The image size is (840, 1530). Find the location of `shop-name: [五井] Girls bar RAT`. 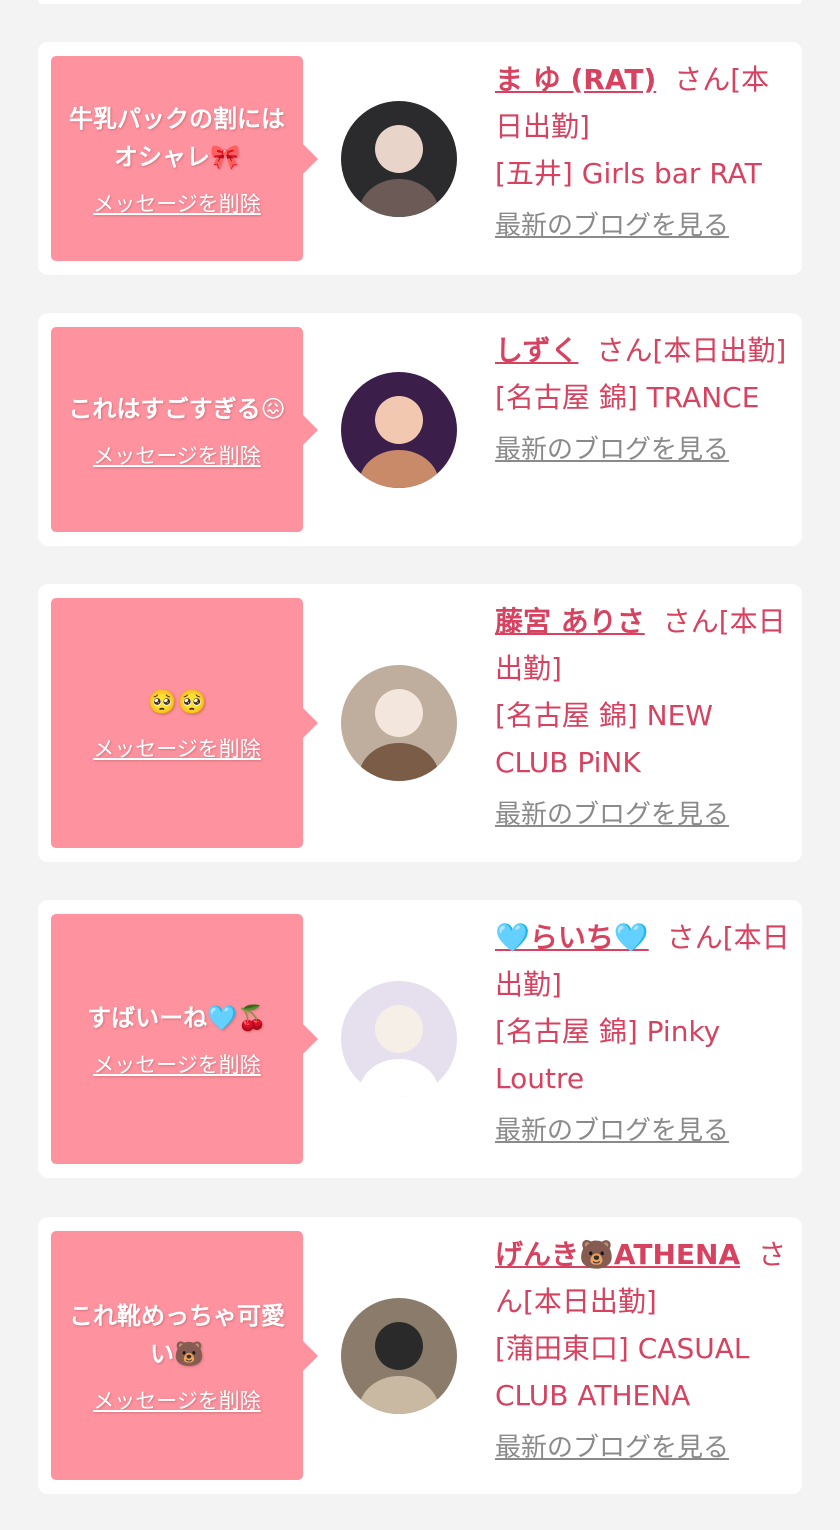

shop-name: [五井] Girls bar RAT is located at coordinates (628, 173).